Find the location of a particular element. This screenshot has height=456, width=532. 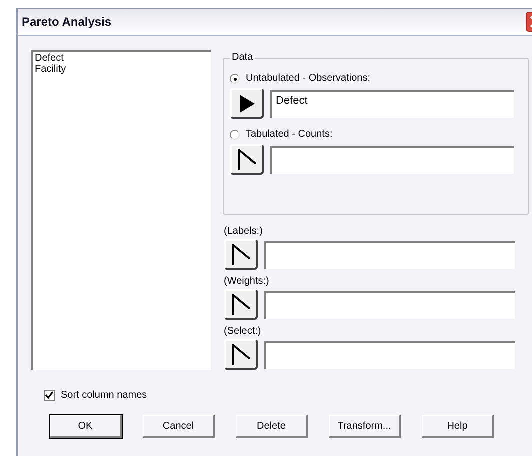

radio-label: Untabulated - Observations: is located at coordinates (308, 79).